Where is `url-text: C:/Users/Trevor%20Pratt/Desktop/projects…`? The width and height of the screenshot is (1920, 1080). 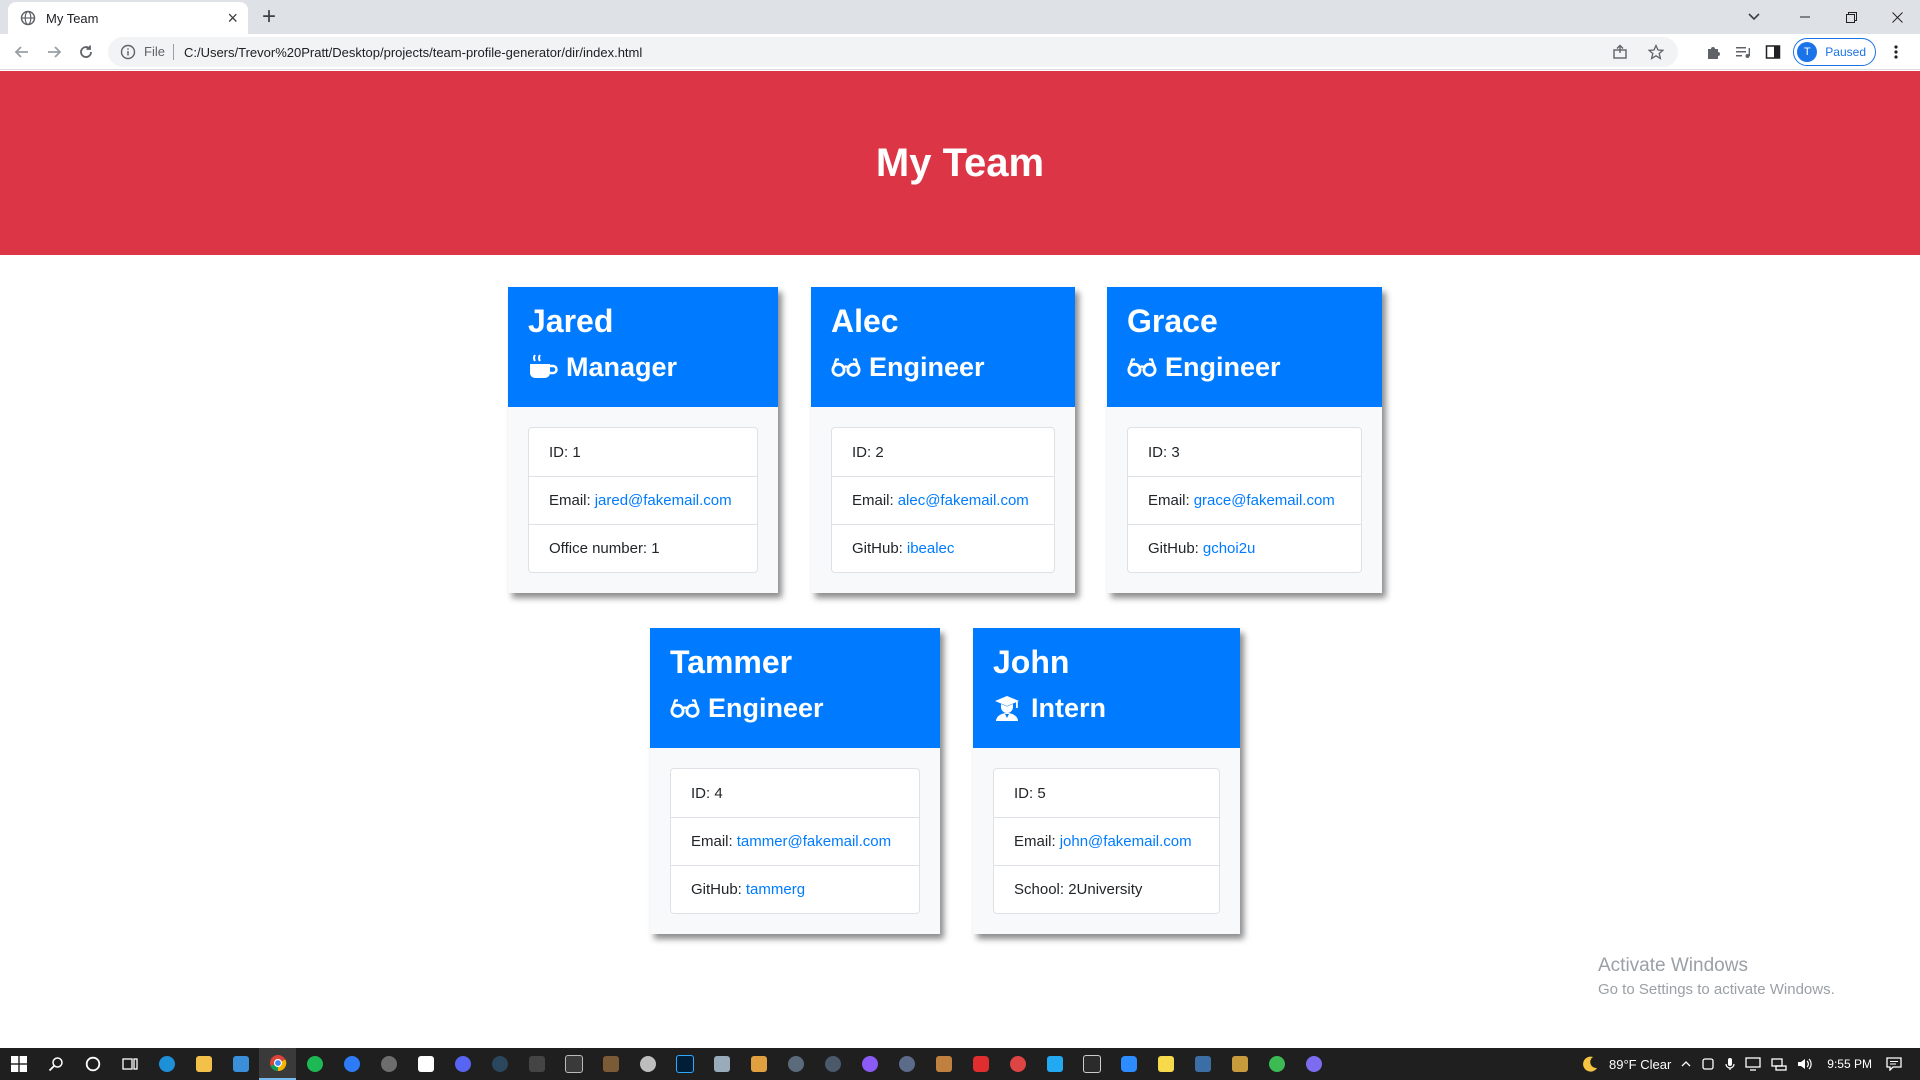 url-text: C:/Users/Trevor%20Pratt/Desktop/projects… is located at coordinates (897, 52).